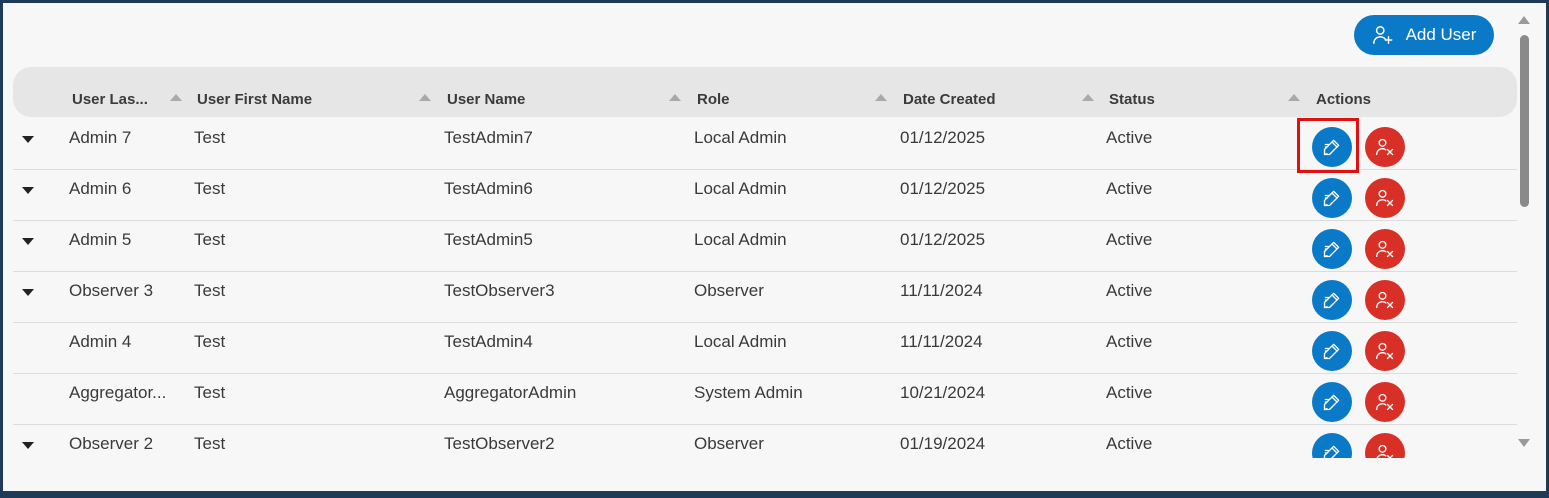  Describe the element at coordinates (949, 99) in the screenshot. I see `column-header-date-created: Date Created` at that location.